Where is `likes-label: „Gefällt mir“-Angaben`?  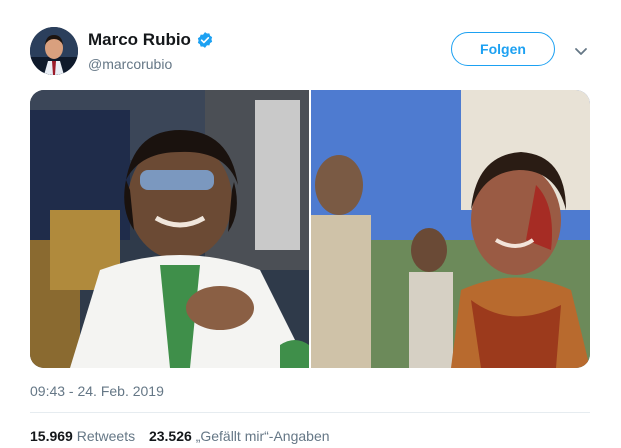
likes-label: „Gefällt mir“-Angaben is located at coordinates (262, 436).